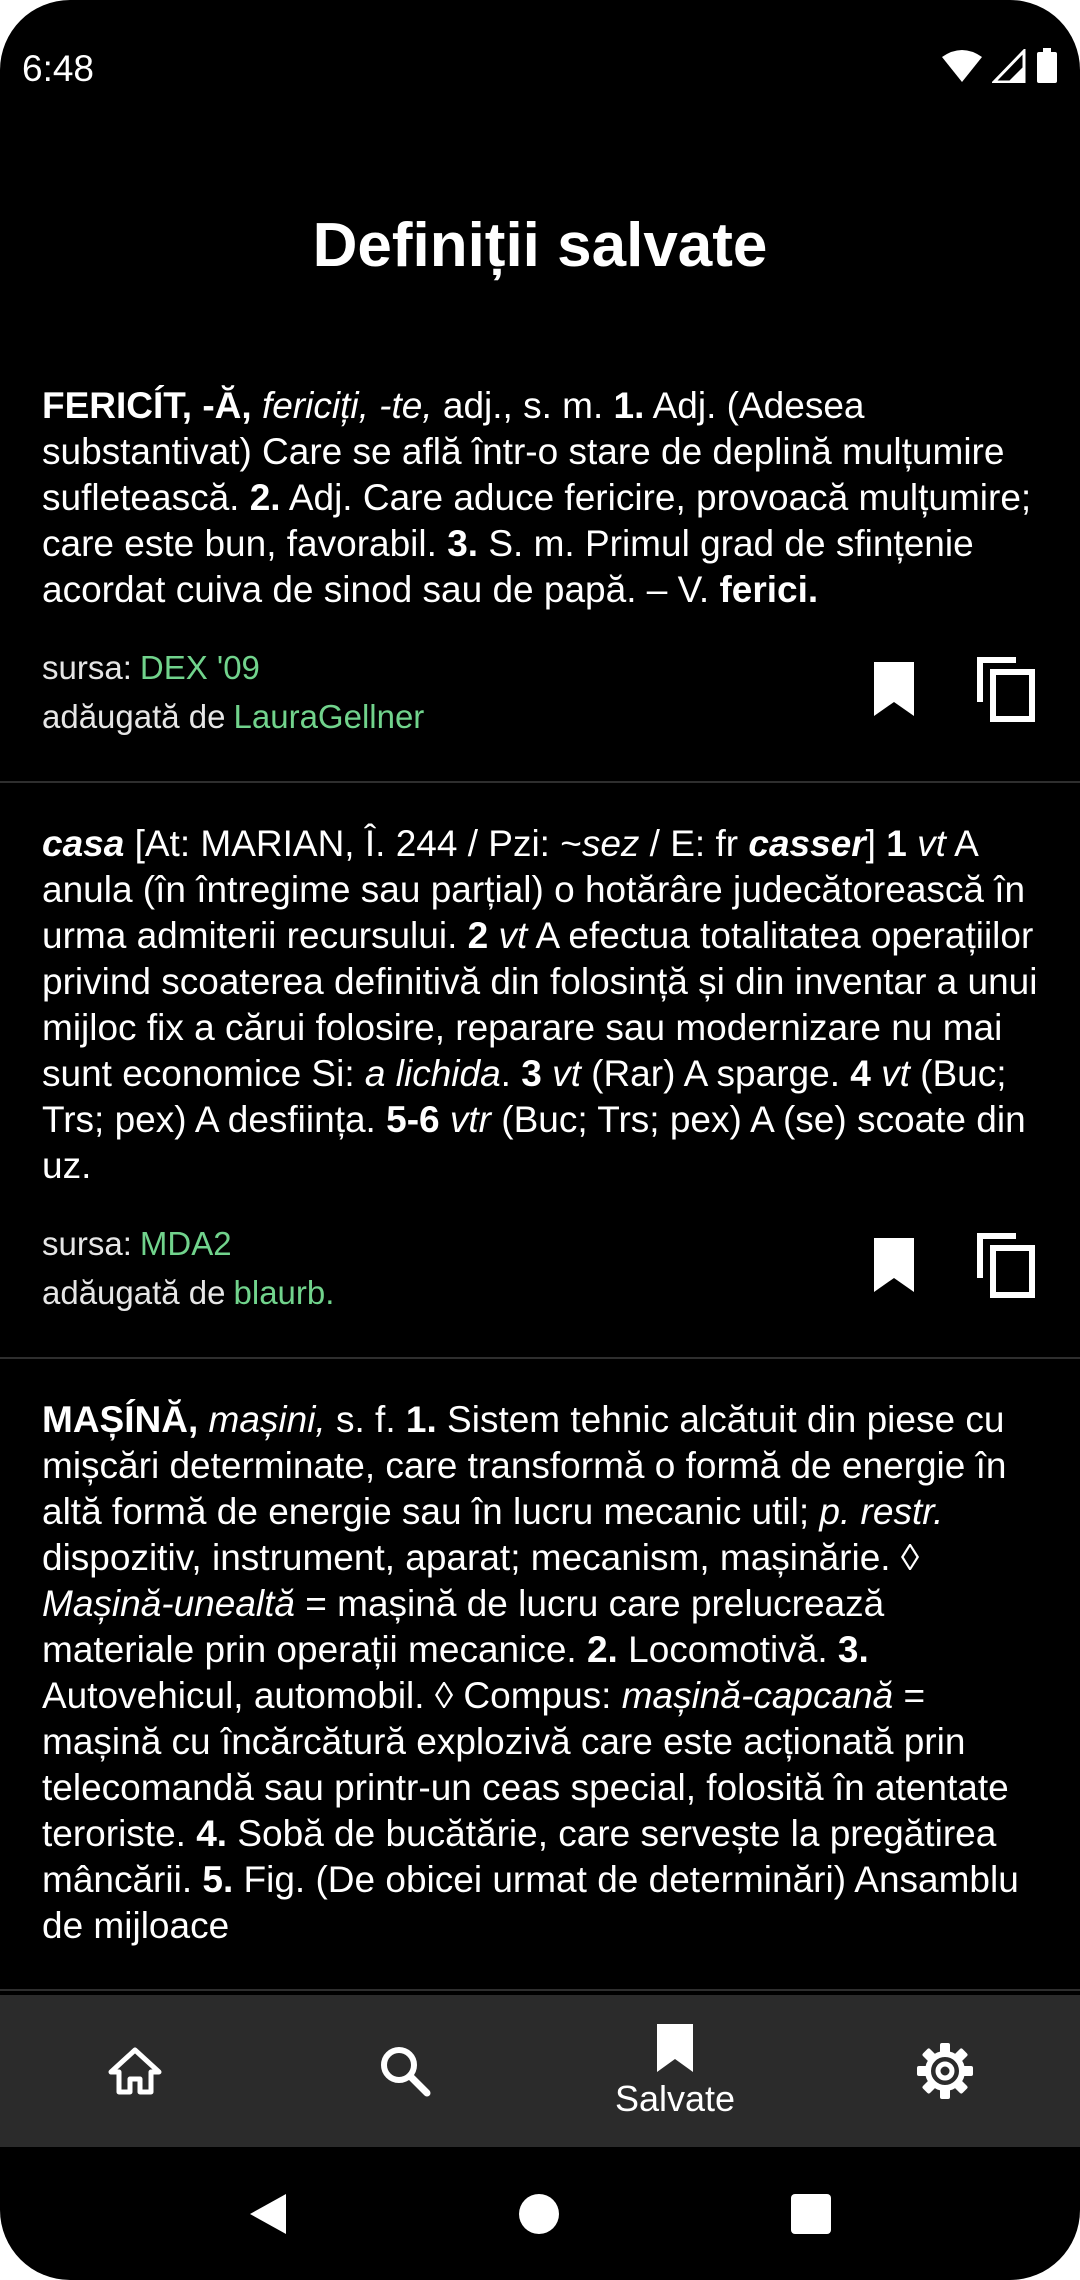 The image size is (1080, 2280). Describe the element at coordinates (470, 1119) in the screenshot. I see `definition-segment: vtr` at that location.